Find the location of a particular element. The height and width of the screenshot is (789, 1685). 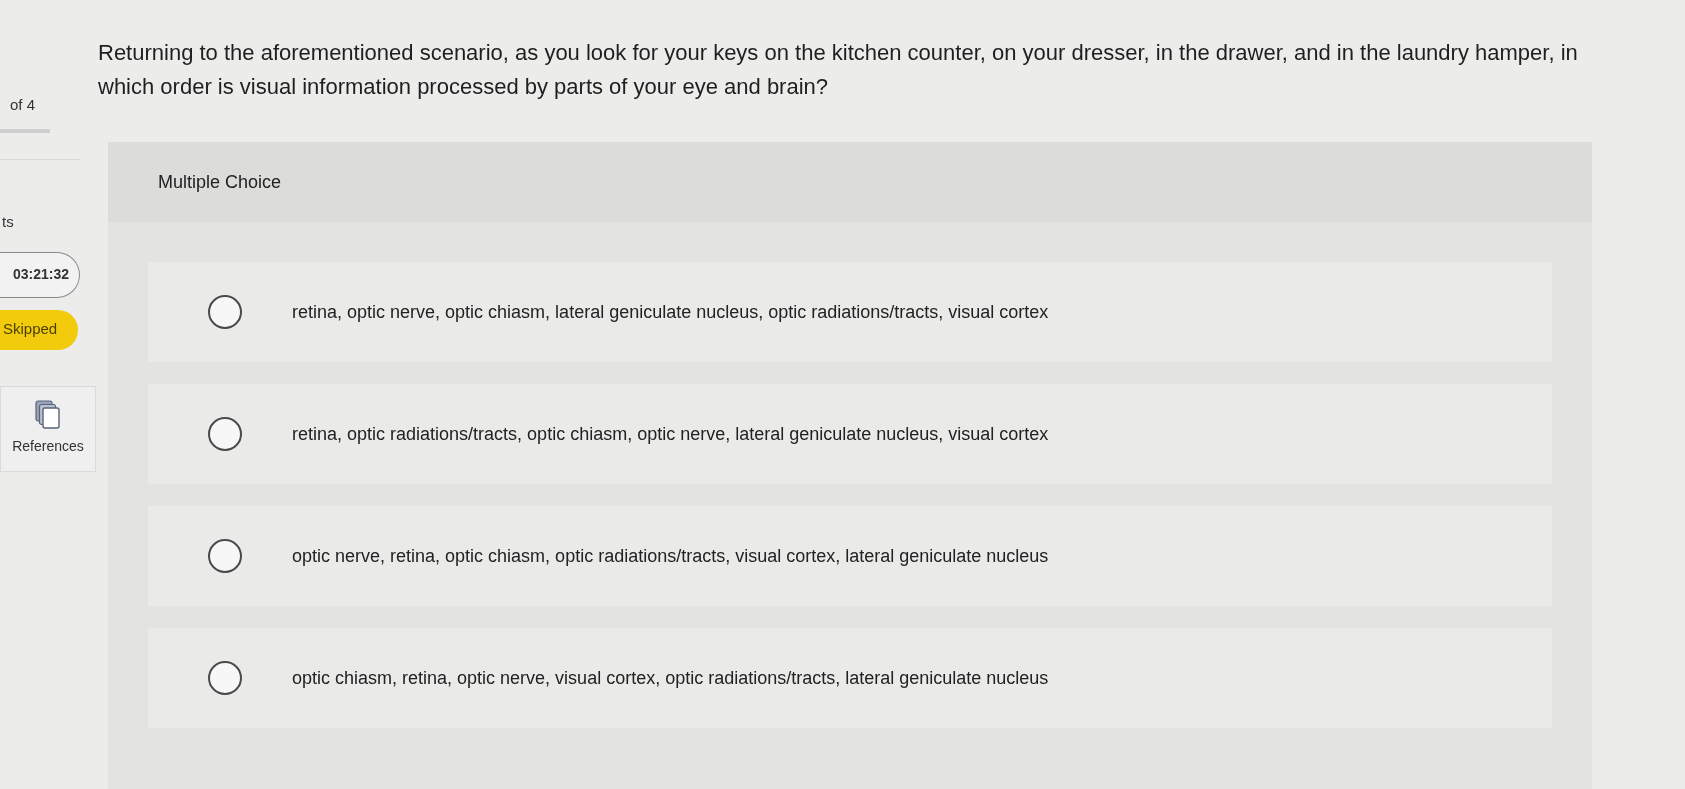

answer-option: retina, optic radiations/tracts, optic chiasm, optic nerve, lateral geniculate nucleus, visual cortex is located at coordinates (850, 434).